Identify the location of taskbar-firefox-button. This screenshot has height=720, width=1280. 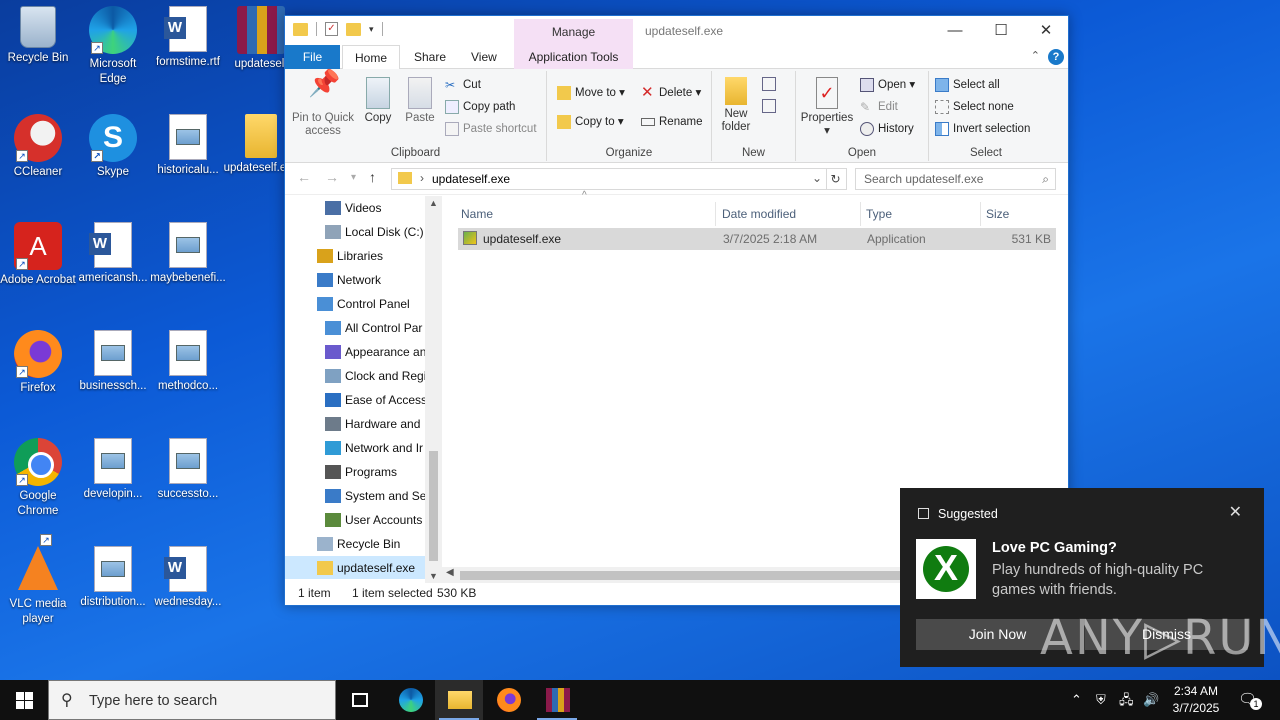
(508, 700).